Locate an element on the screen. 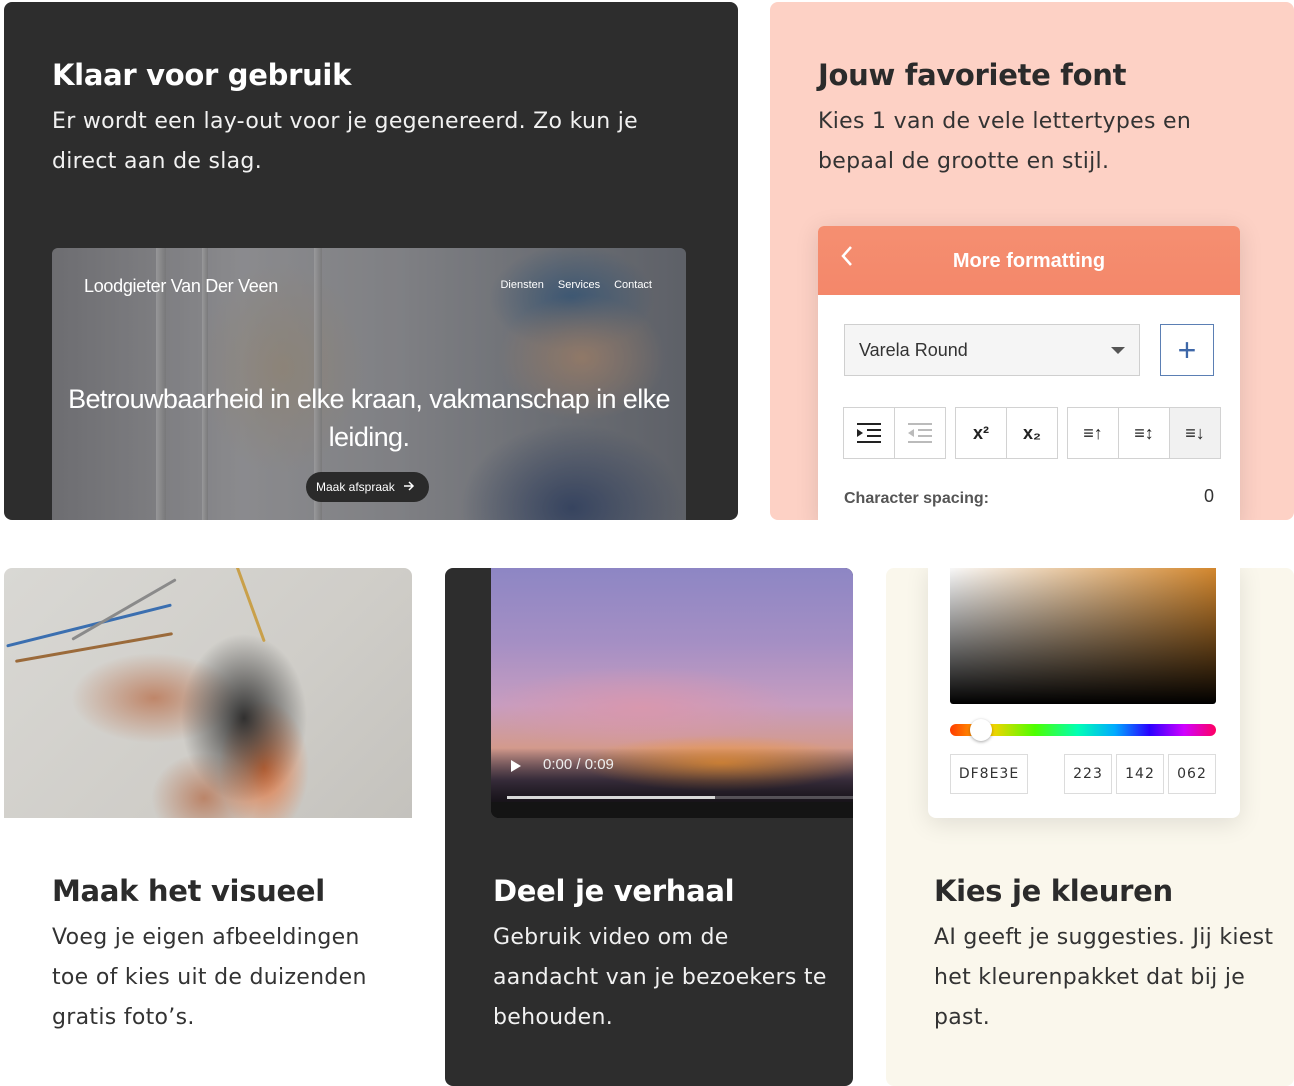 This screenshot has height=1086, width=1294. card-title: Kies je kleuren is located at coordinates (1053, 891).